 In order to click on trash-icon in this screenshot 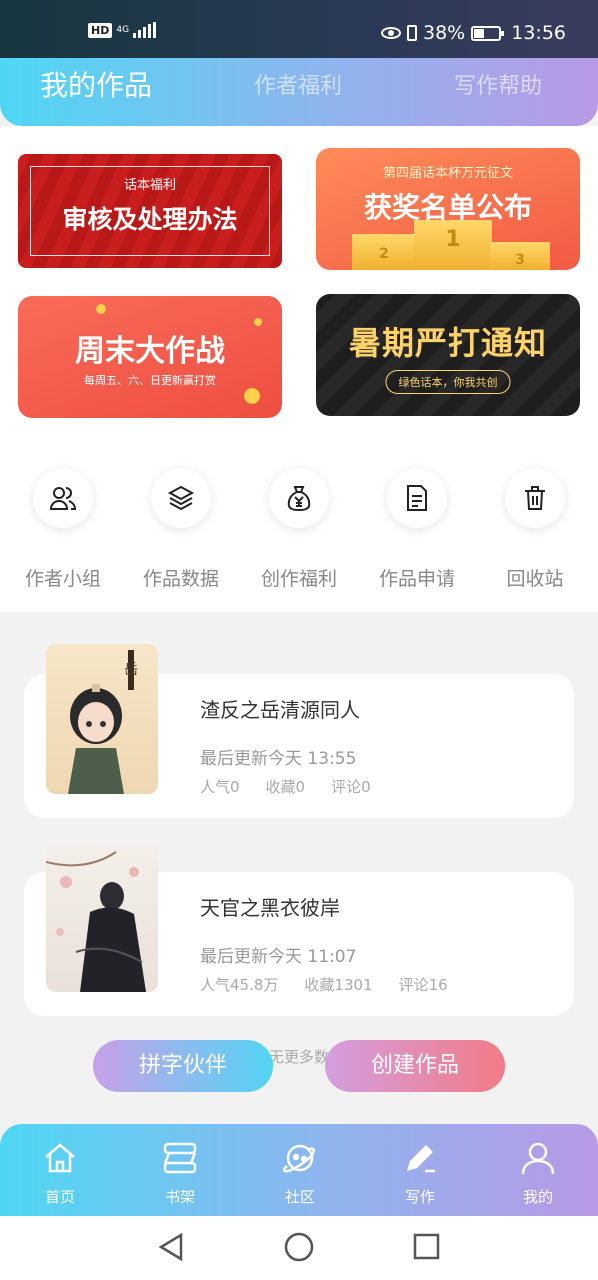, I will do `click(535, 498)`.